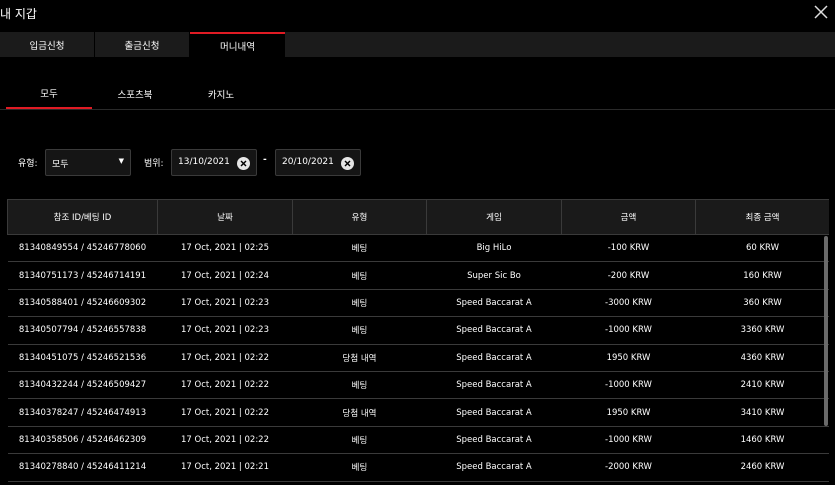 This screenshot has height=485, width=835. What do you see at coordinates (762, 303) in the screenshot?
I see `cell-final-amount: 360 KRW` at bounding box center [762, 303].